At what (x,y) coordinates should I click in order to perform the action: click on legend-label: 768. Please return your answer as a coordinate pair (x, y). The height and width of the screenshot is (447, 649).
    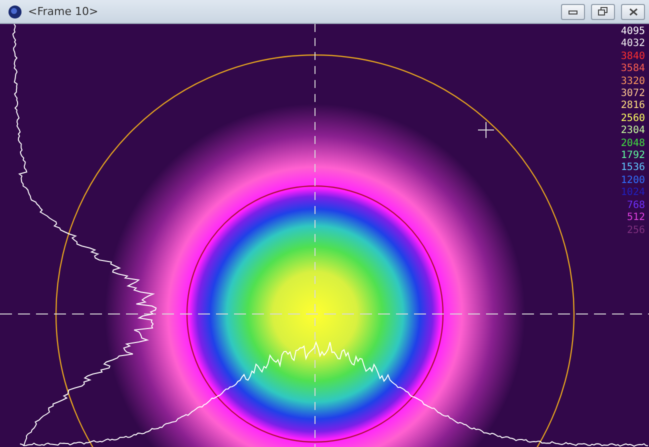
    Looking at the image, I should click on (635, 206).